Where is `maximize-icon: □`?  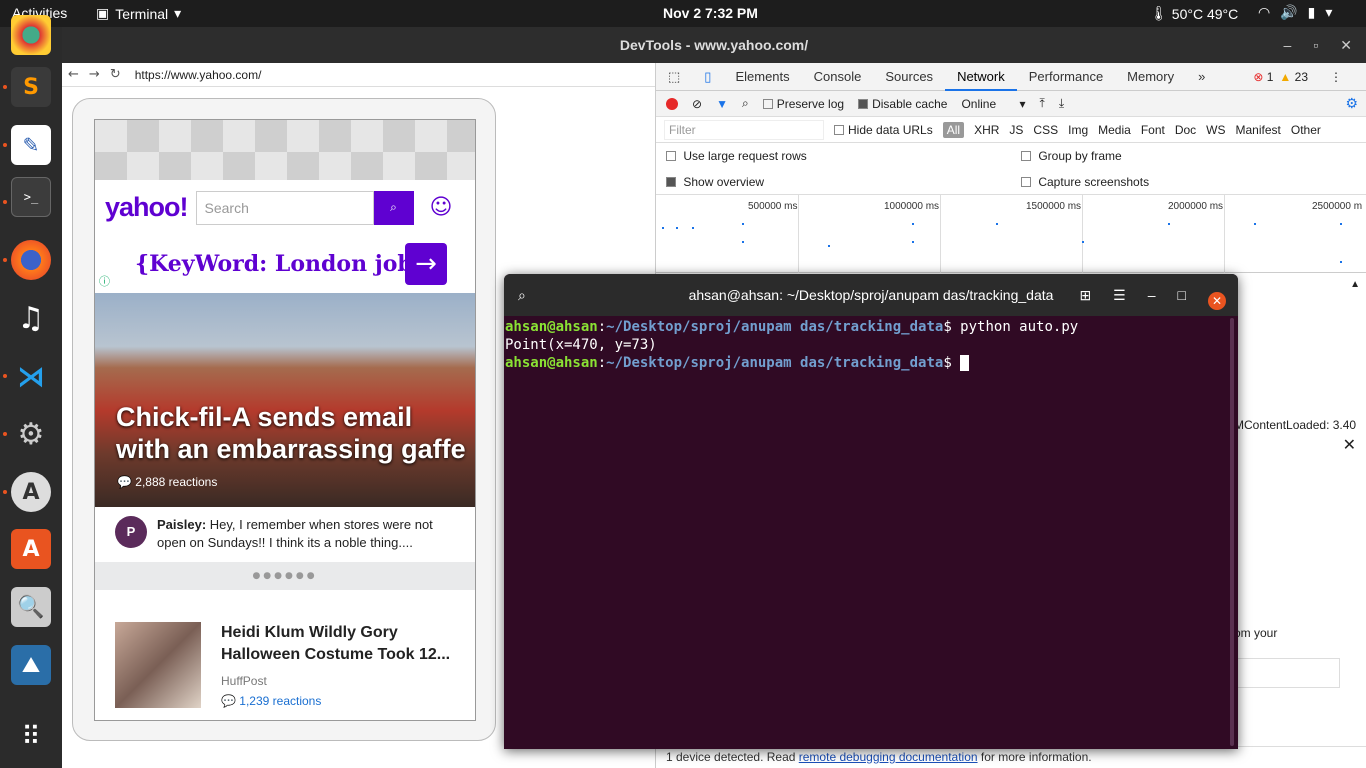 maximize-icon: □ is located at coordinates (1182, 295).